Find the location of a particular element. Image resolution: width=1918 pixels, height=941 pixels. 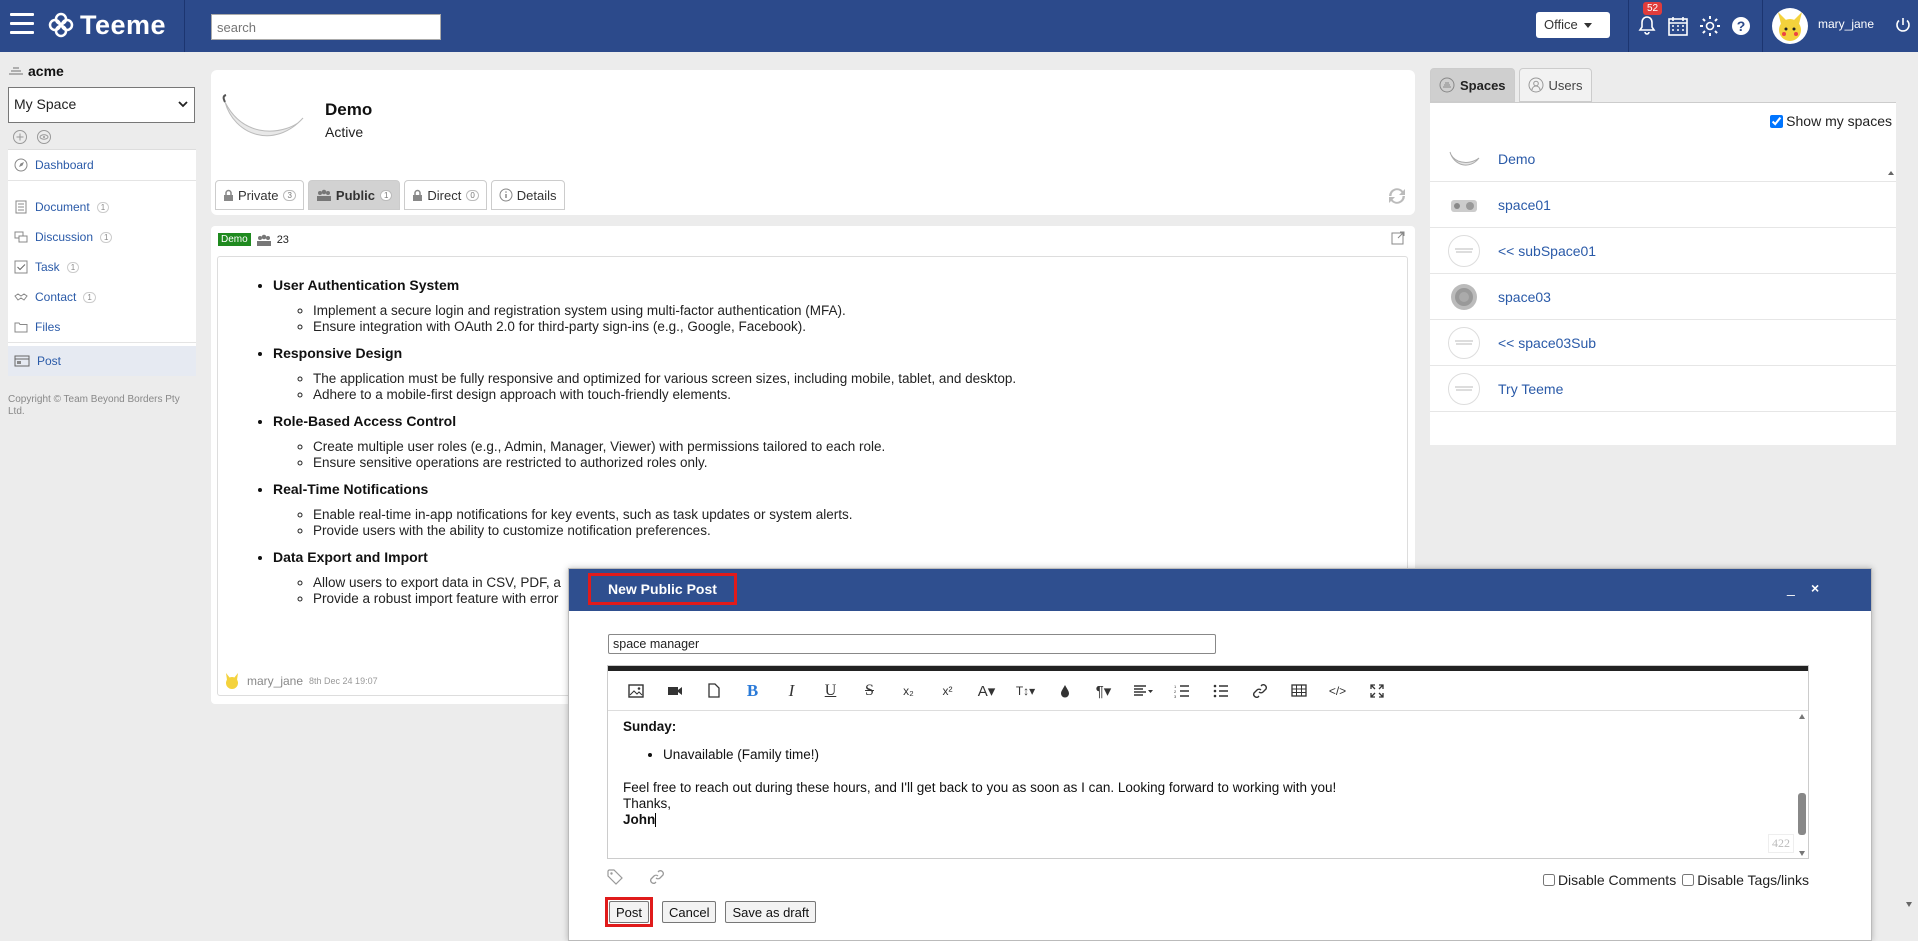

space-link: Demo is located at coordinates (1516, 159).